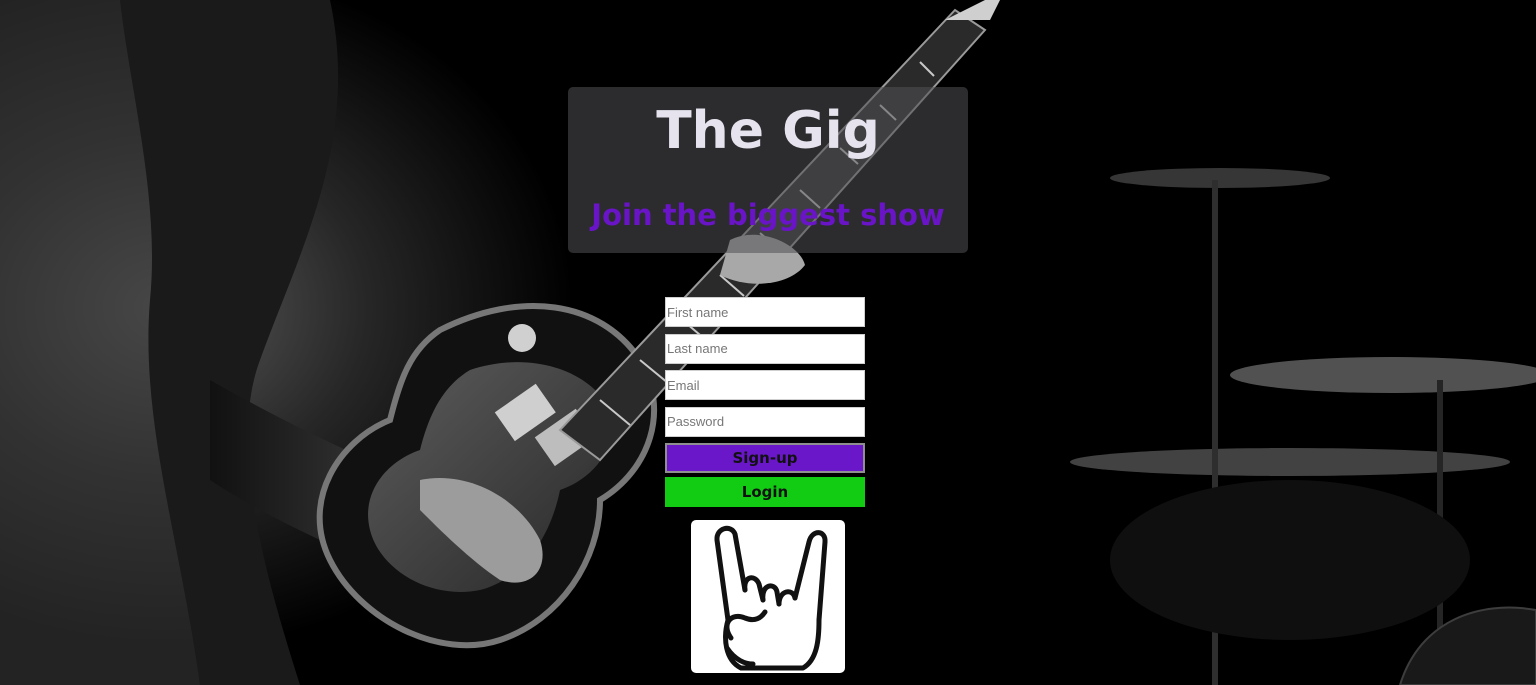  What do you see at coordinates (771, 598) in the screenshot?
I see `rock-hand-icon` at bounding box center [771, 598].